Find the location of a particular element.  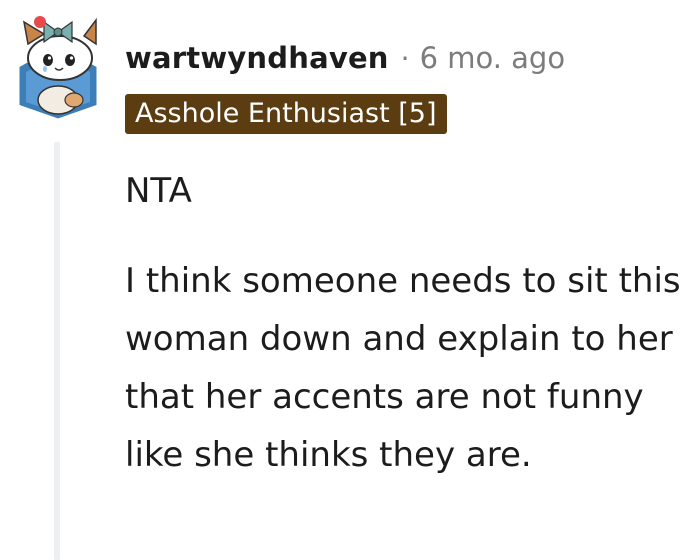

comment-paragraph: NTA is located at coordinates (158, 191).